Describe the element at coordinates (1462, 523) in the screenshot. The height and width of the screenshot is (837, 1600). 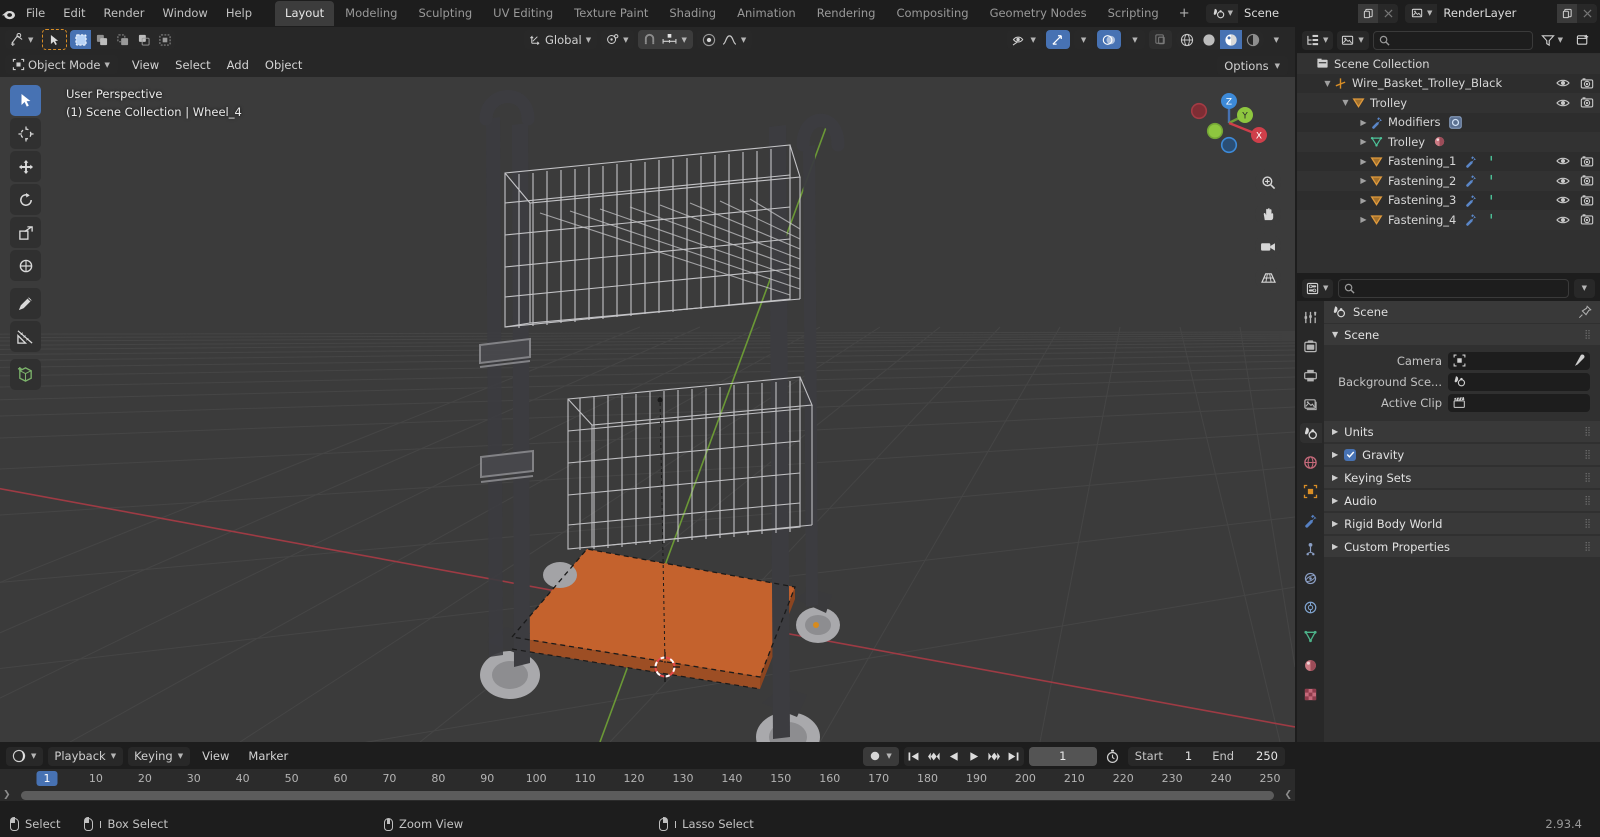
I see `panel-header-rigid-body-world: ▶ Rigid Body World ⣿` at that location.